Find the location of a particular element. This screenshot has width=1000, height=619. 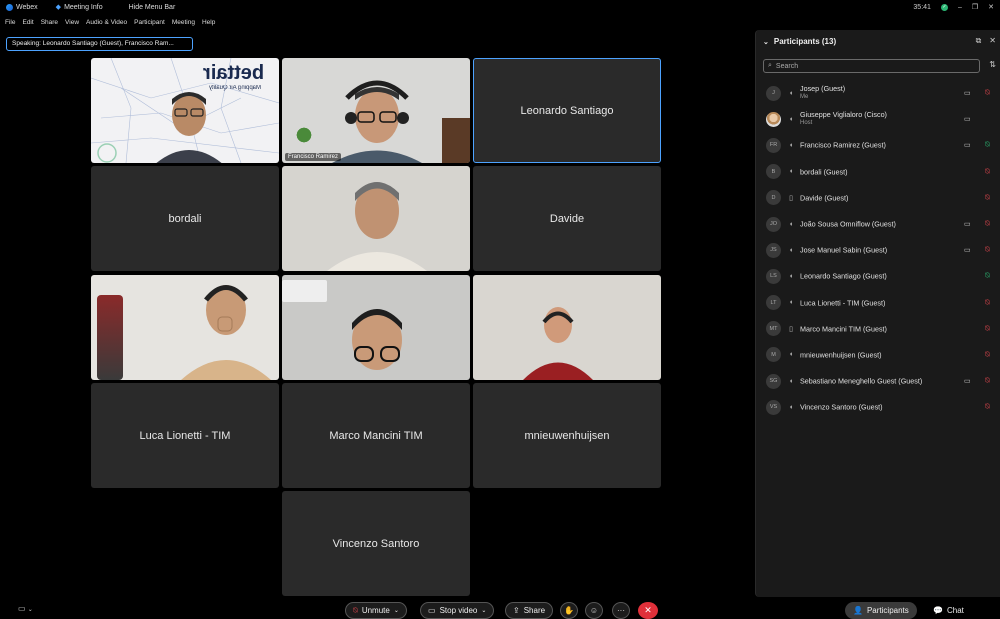

sort-icon: ⇅ is located at coordinates (992, 64).